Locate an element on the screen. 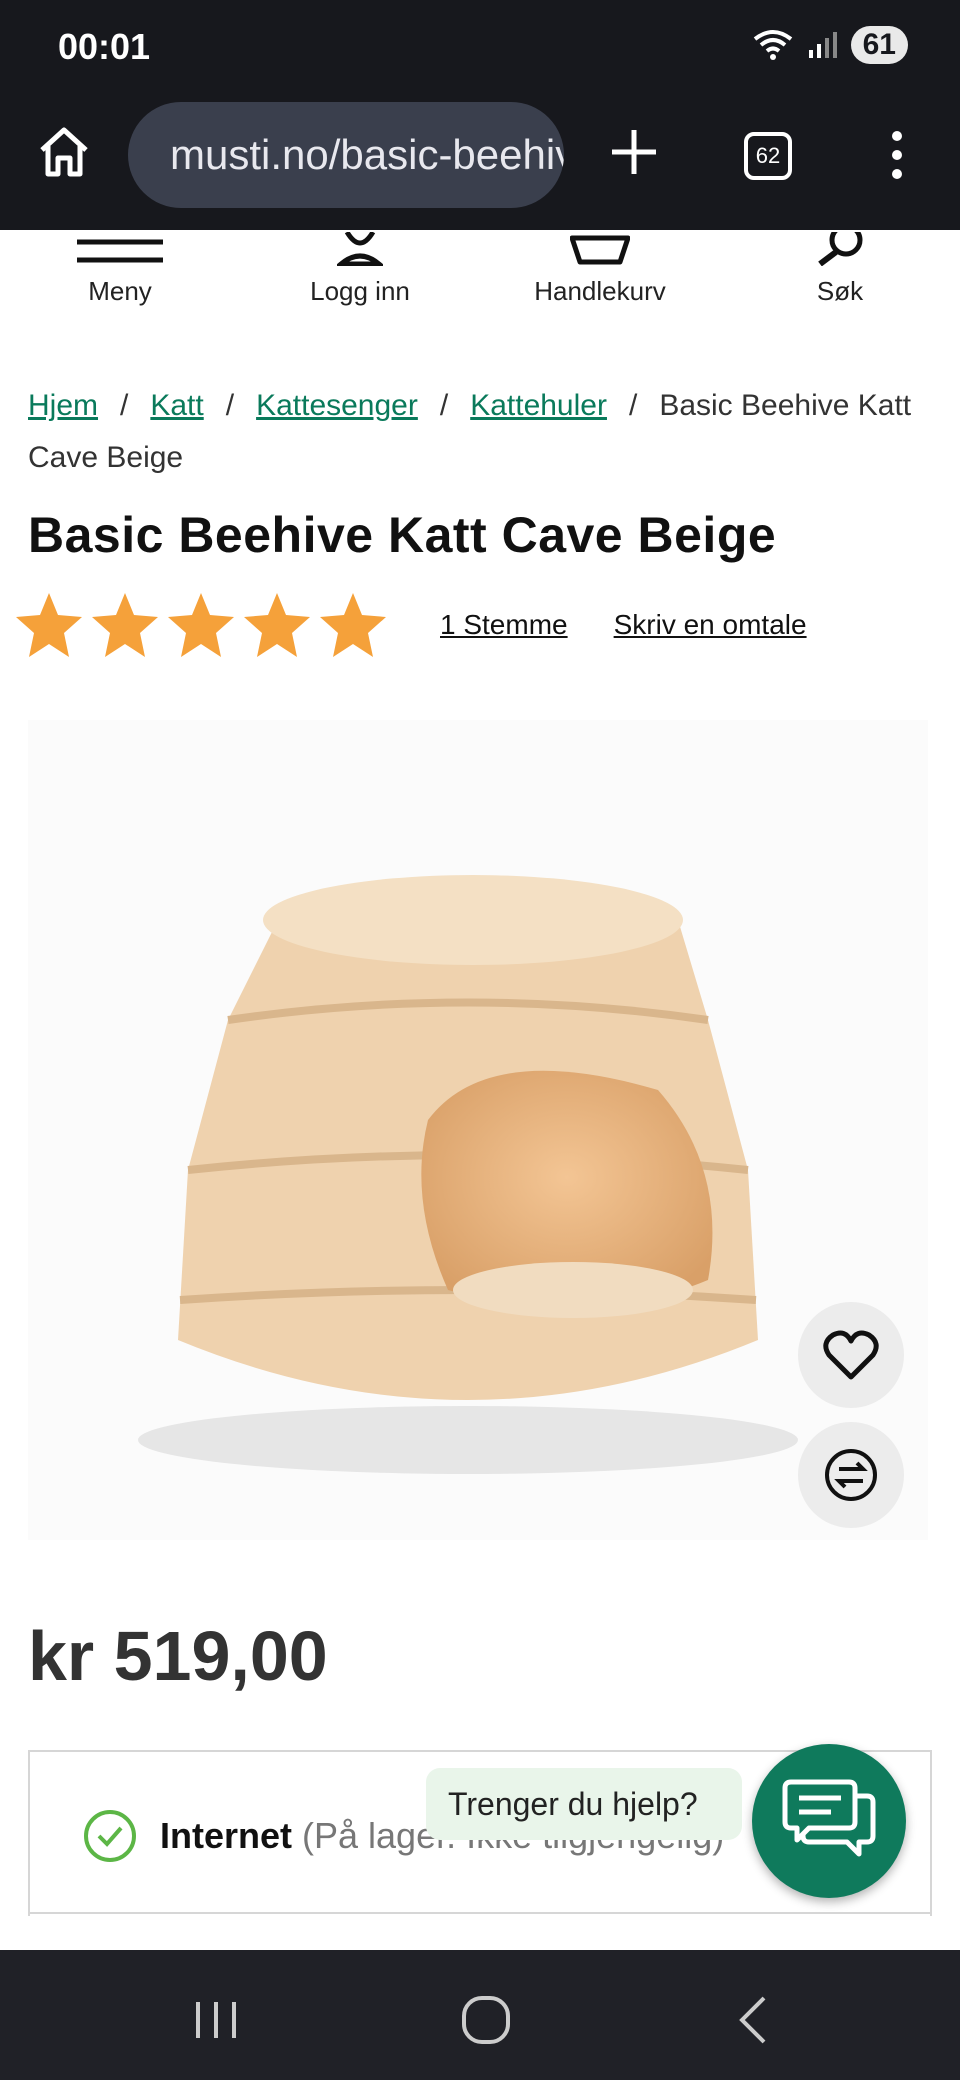 Image resolution: width=960 pixels, height=2080 pixels. status-icons: 61 is located at coordinates (830, 45).